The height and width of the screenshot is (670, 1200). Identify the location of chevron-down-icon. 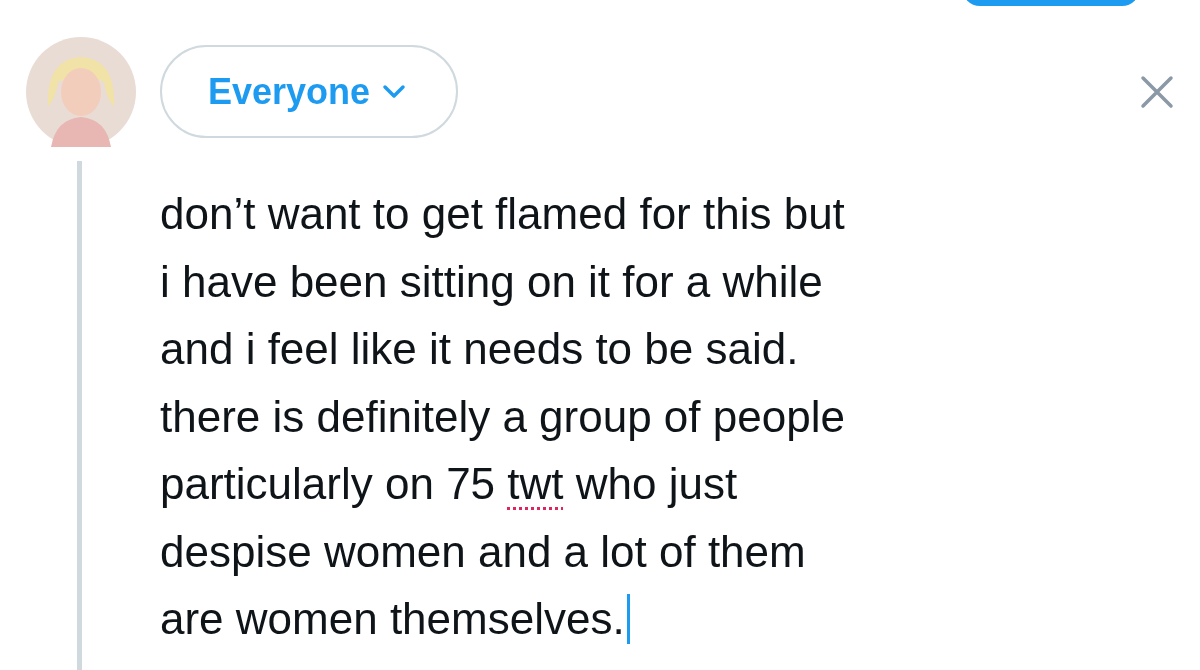
(394, 91).